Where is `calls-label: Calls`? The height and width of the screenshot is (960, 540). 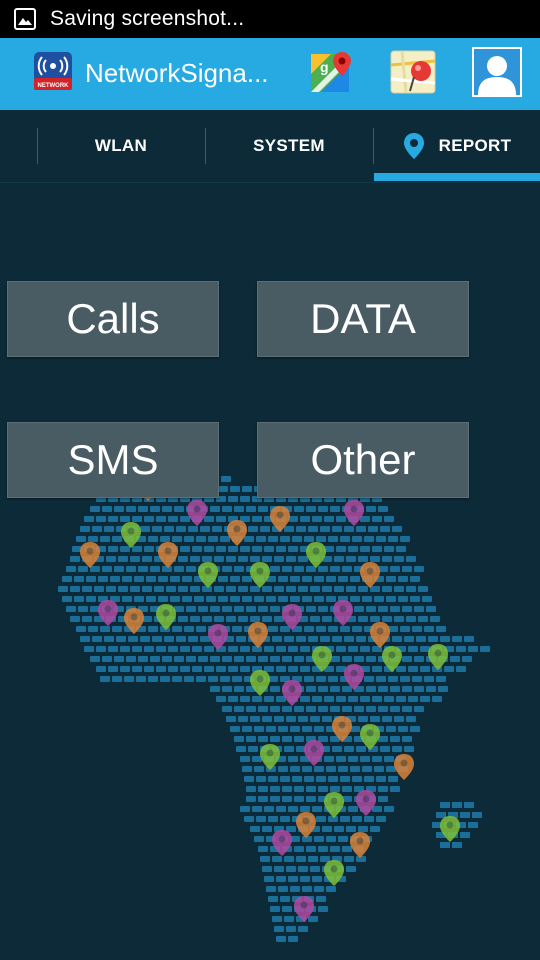
calls-label: Calls is located at coordinates (113, 318).